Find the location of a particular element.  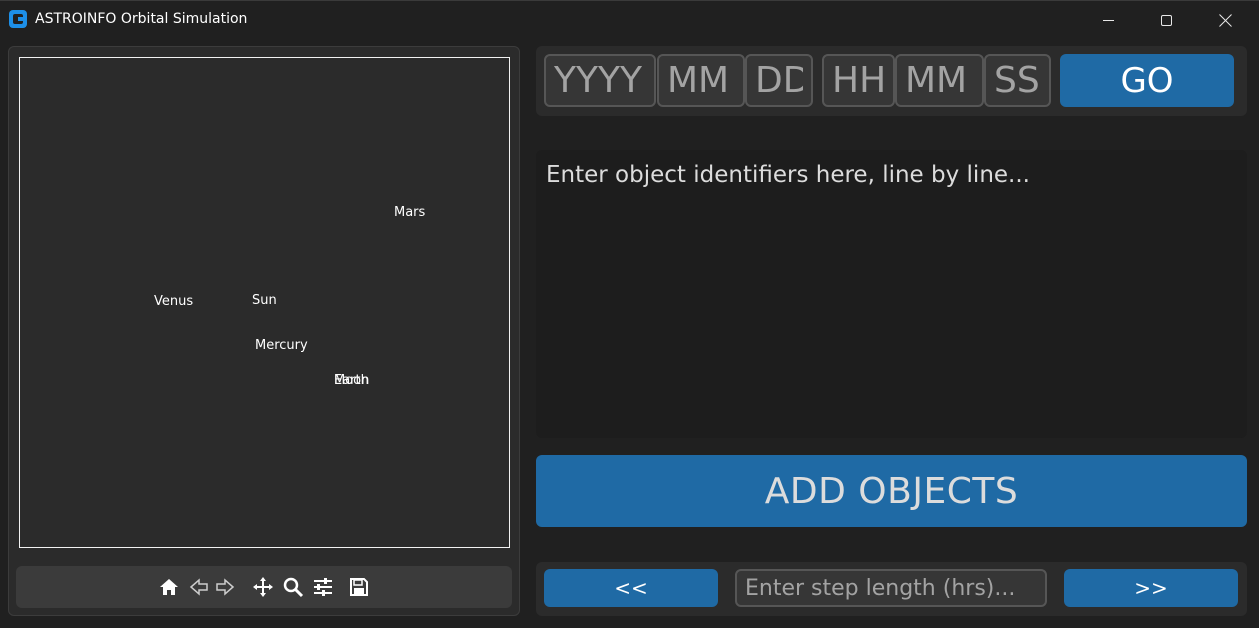

planet-label-sun: Sun is located at coordinates (264, 300).